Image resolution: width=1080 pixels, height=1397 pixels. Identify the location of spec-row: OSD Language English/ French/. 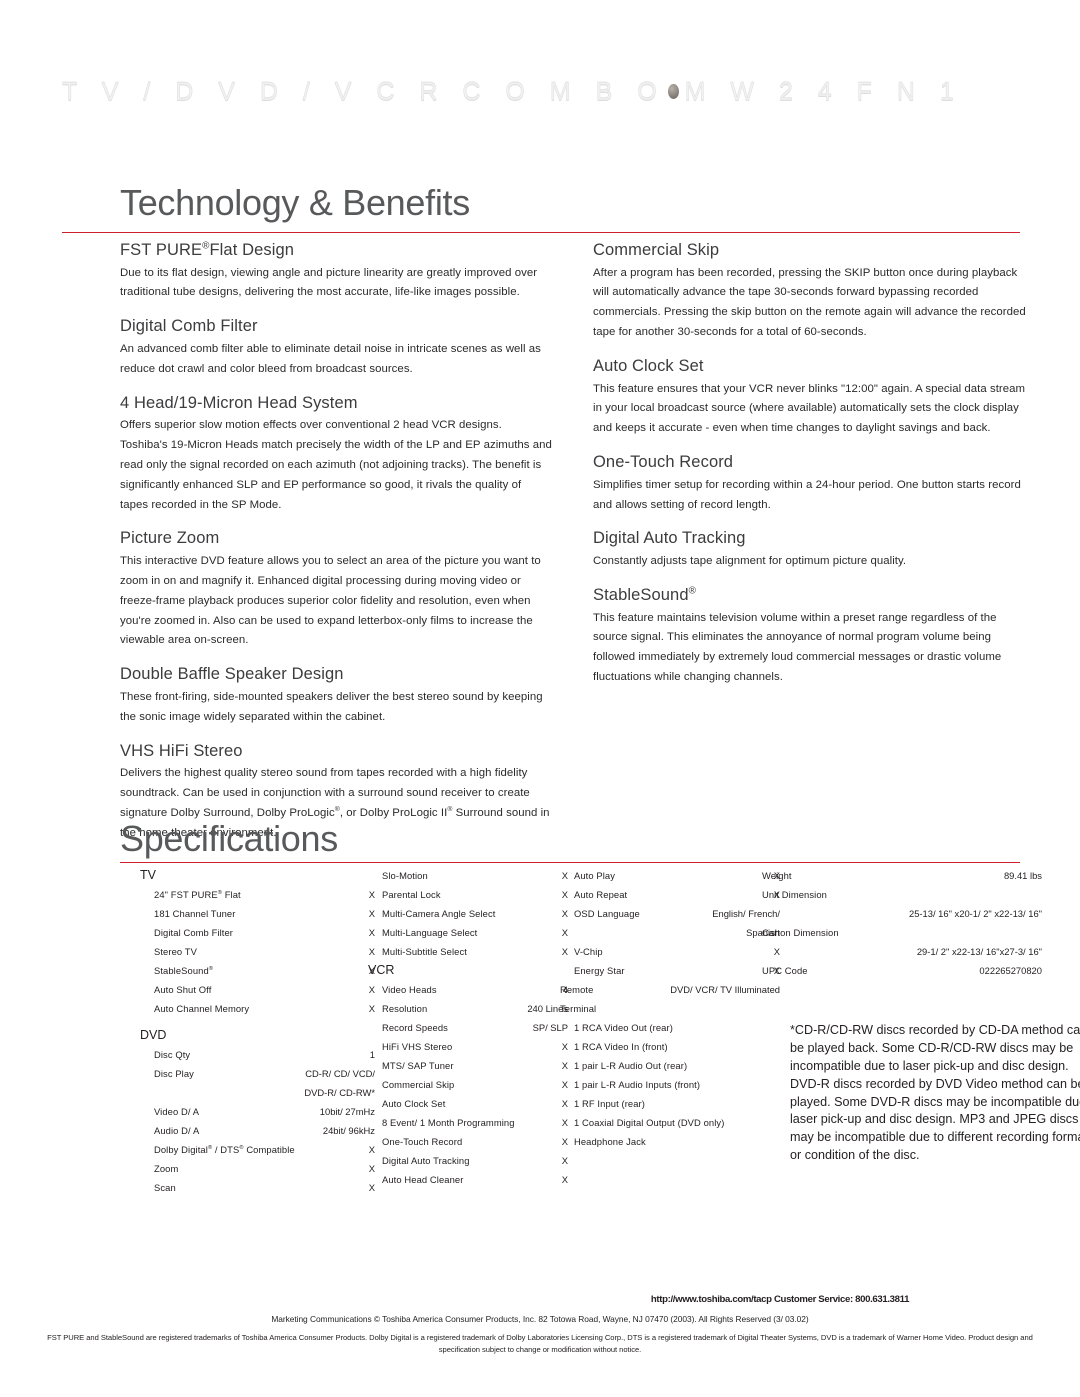
(670, 913).